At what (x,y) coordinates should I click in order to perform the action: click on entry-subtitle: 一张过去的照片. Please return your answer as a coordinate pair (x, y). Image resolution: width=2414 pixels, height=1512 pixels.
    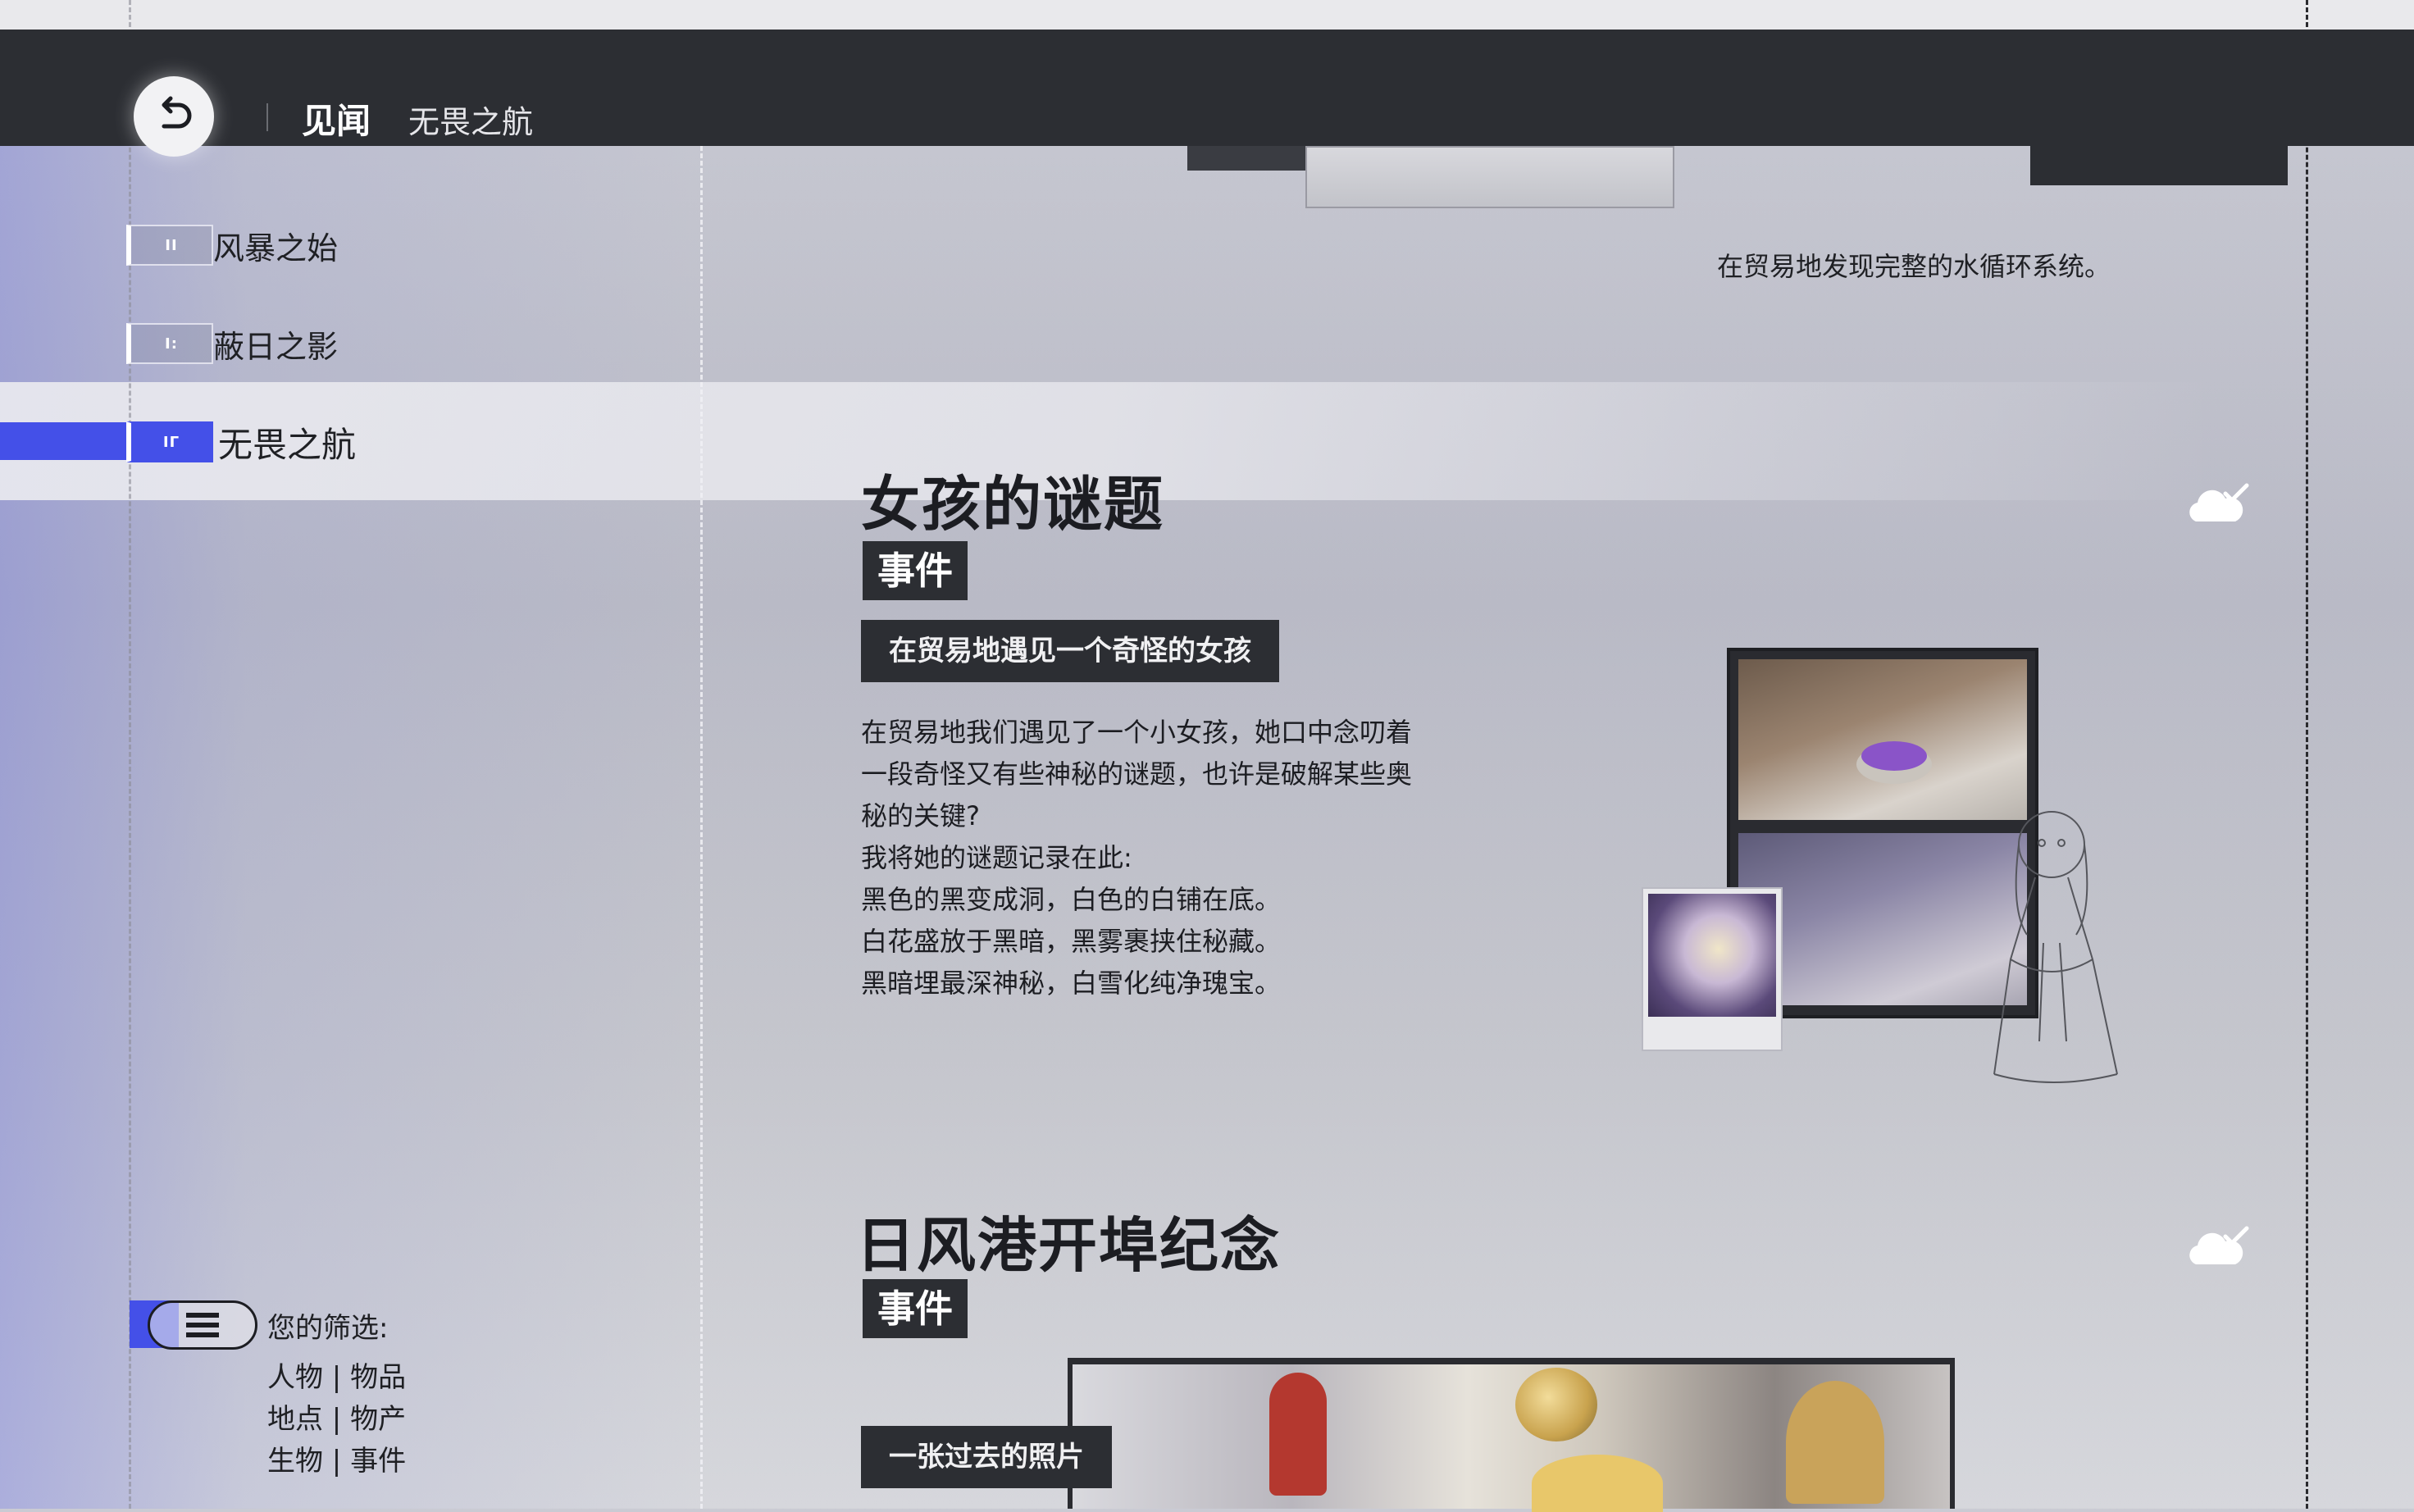
    Looking at the image, I should click on (987, 1457).